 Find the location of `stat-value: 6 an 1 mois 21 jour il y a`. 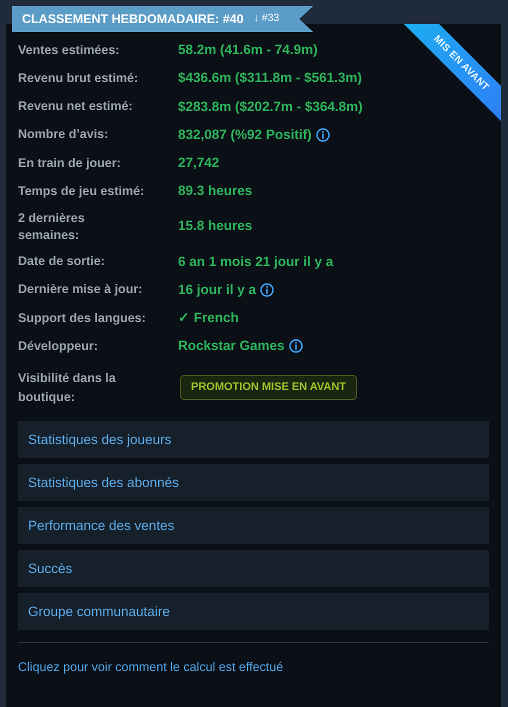

stat-value: 6 an 1 mois 21 jour il y a is located at coordinates (256, 261).